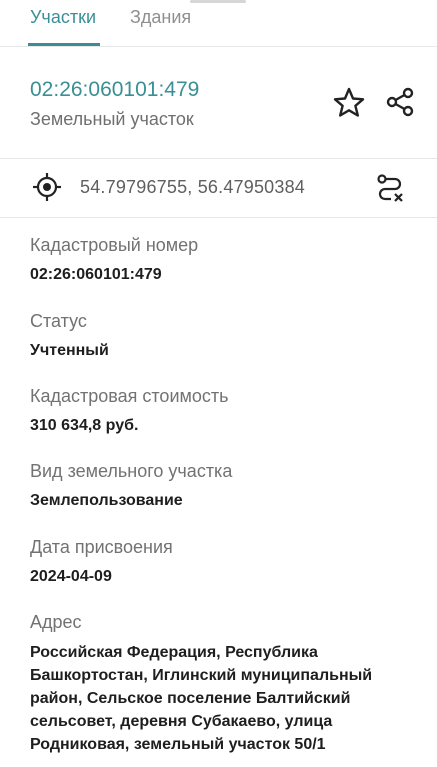 This screenshot has height=767, width=437. I want to click on share-icon, so click(400, 102).